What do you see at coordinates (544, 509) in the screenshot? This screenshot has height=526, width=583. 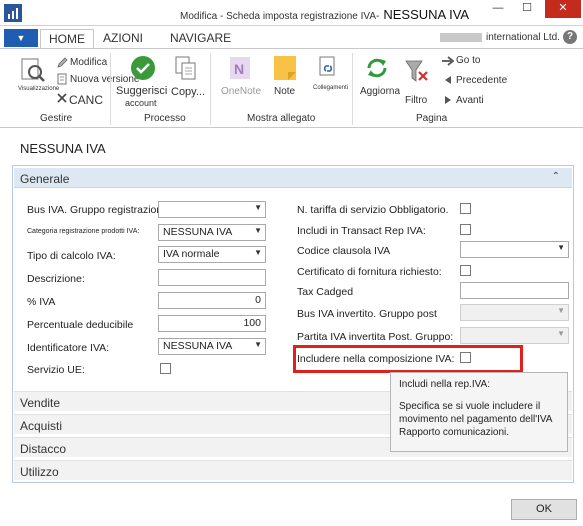 I see `ok-button: OK` at bounding box center [544, 509].